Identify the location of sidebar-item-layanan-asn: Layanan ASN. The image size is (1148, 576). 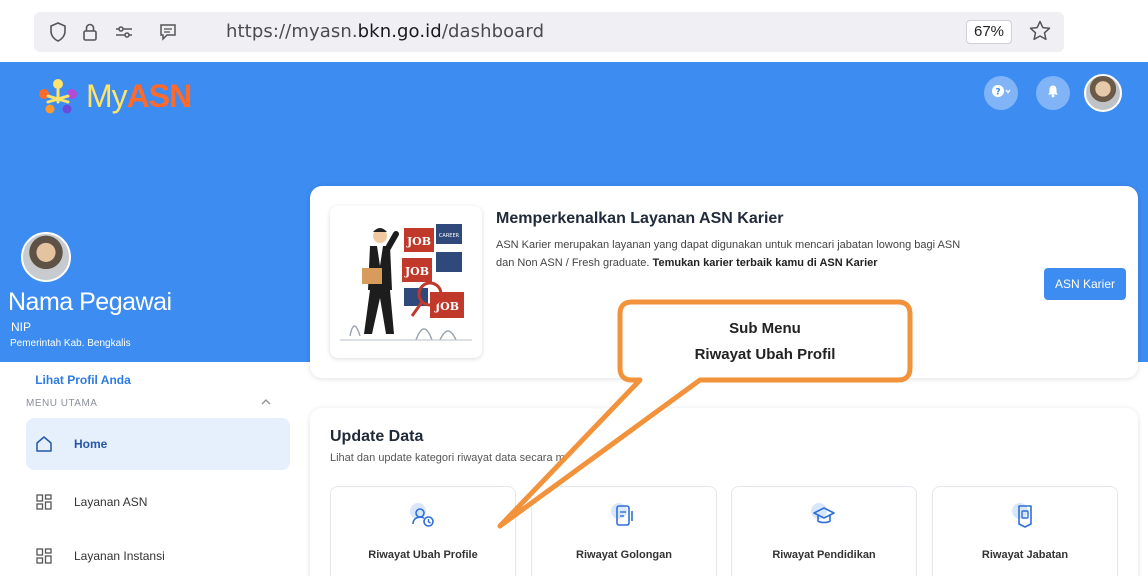
(158, 502).